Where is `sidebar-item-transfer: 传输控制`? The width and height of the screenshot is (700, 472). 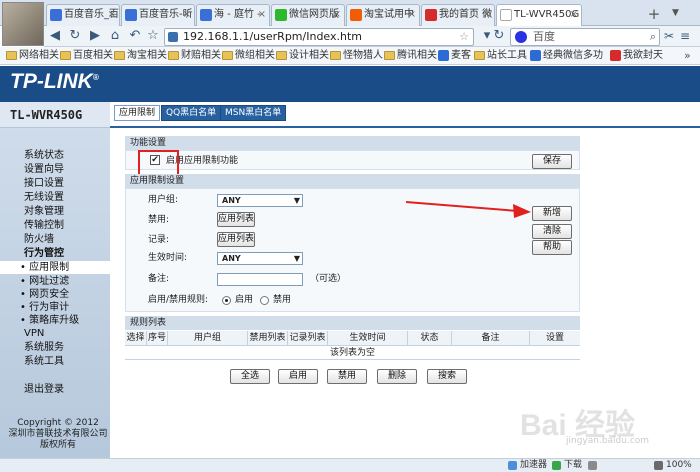 sidebar-item-transfer: 传输控制 is located at coordinates (44, 225).